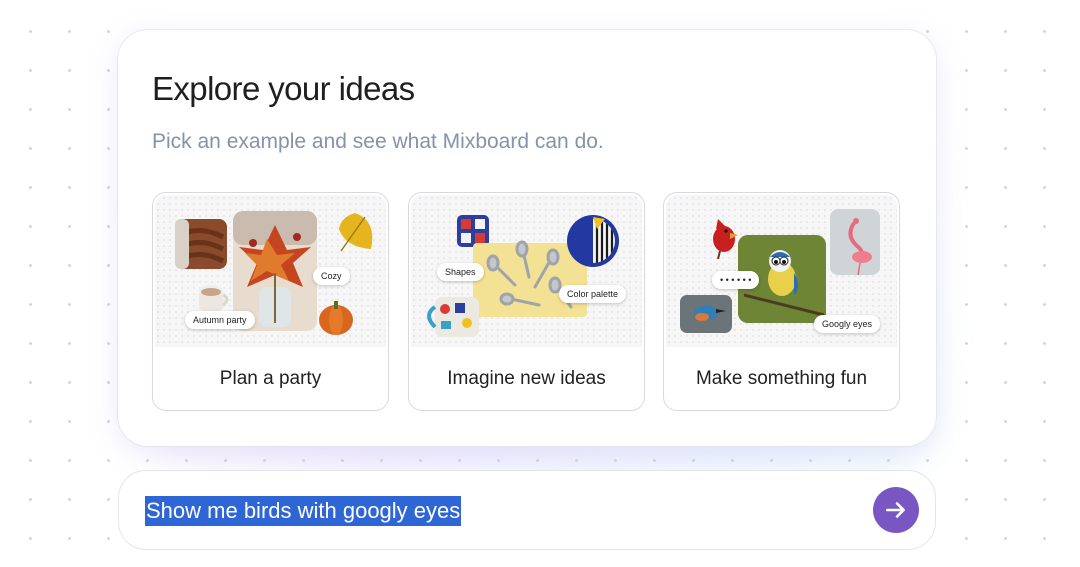 This screenshot has width=1080, height=567. What do you see at coordinates (527, 510) in the screenshot?
I see `prompt-input-bar: Show me birds with googly eyes` at bounding box center [527, 510].